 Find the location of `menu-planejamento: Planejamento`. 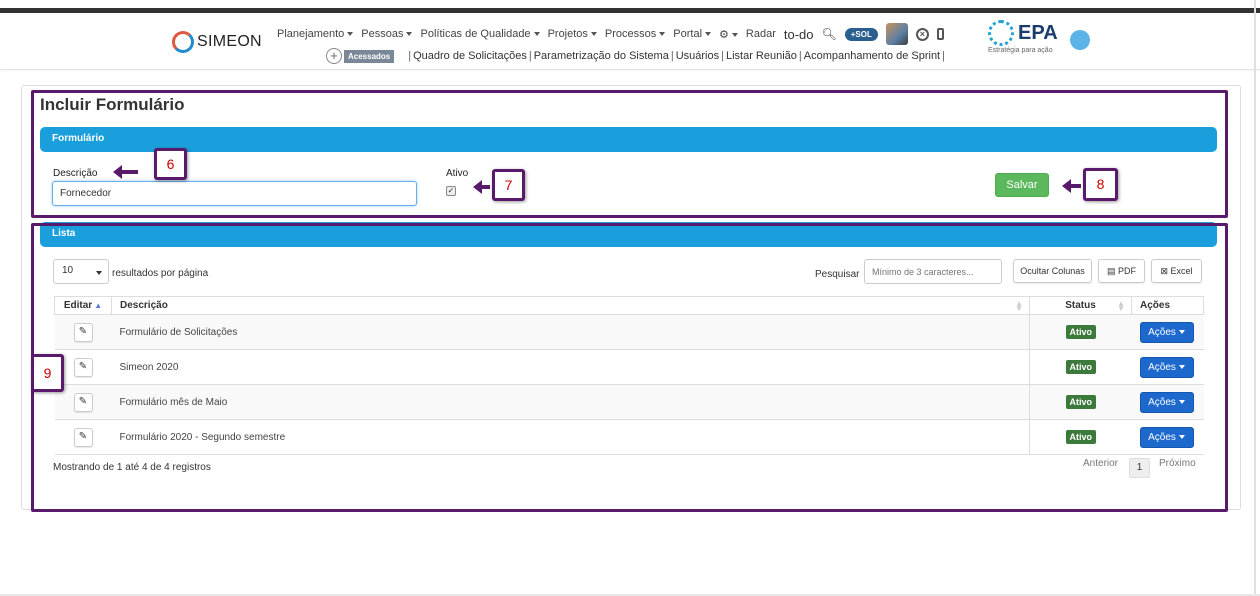

menu-planejamento: Planejamento is located at coordinates (315, 34).